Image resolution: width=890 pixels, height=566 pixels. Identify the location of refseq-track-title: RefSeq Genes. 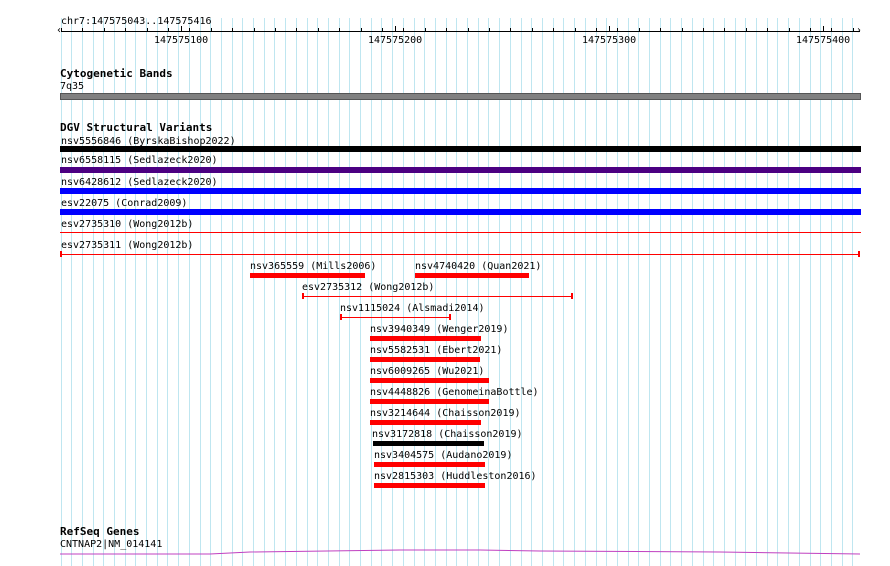
(99, 532).